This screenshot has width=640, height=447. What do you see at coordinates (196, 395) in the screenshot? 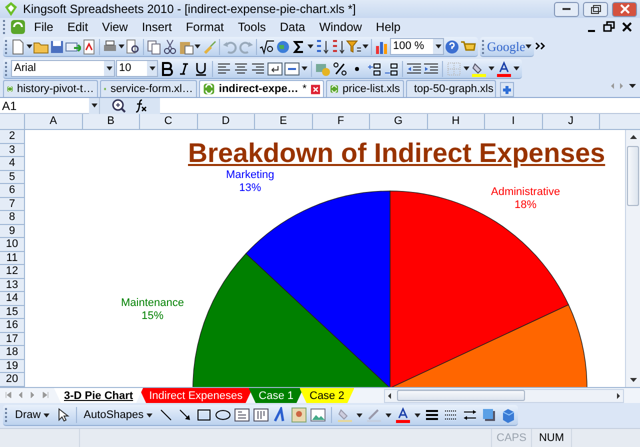
I see `sheet-tab: Indirect Expeneses` at bounding box center [196, 395].